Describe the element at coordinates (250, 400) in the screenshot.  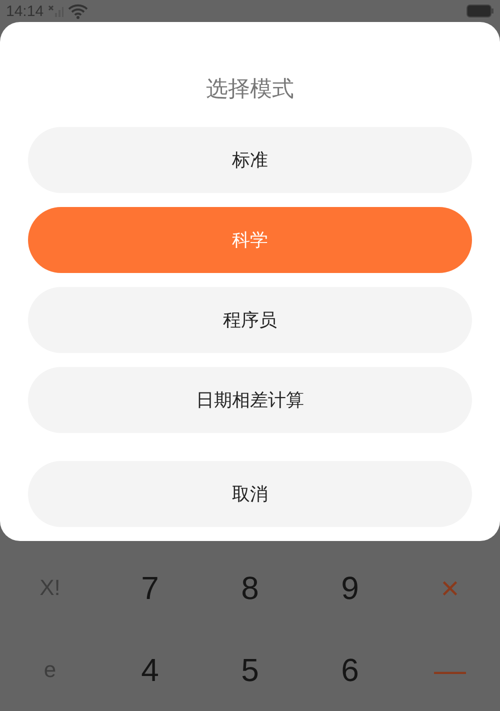
I see `mode-option: 日期相差计算` at that location.